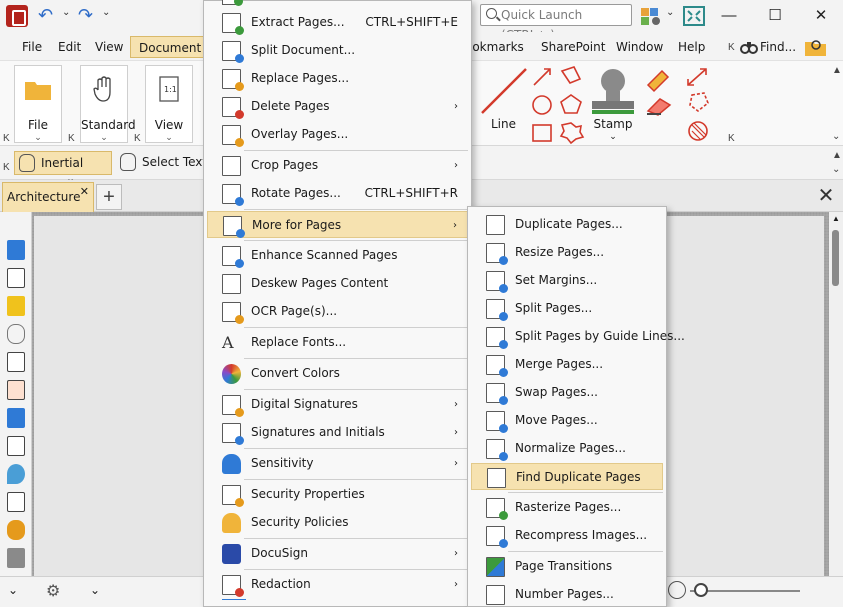  Describe the element at coordinates (234, 603) in the screenshot. I see `partial-menu-icon` at that location.